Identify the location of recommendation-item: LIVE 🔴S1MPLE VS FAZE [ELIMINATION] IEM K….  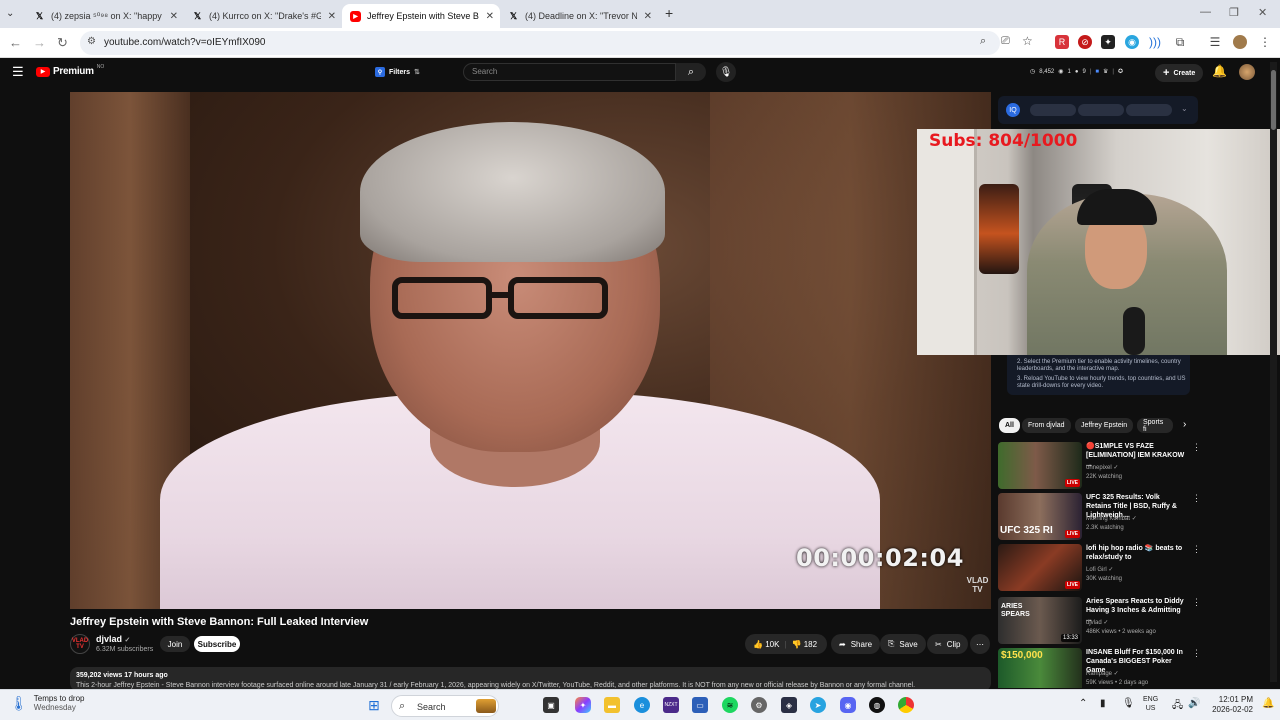
(1103, 466).